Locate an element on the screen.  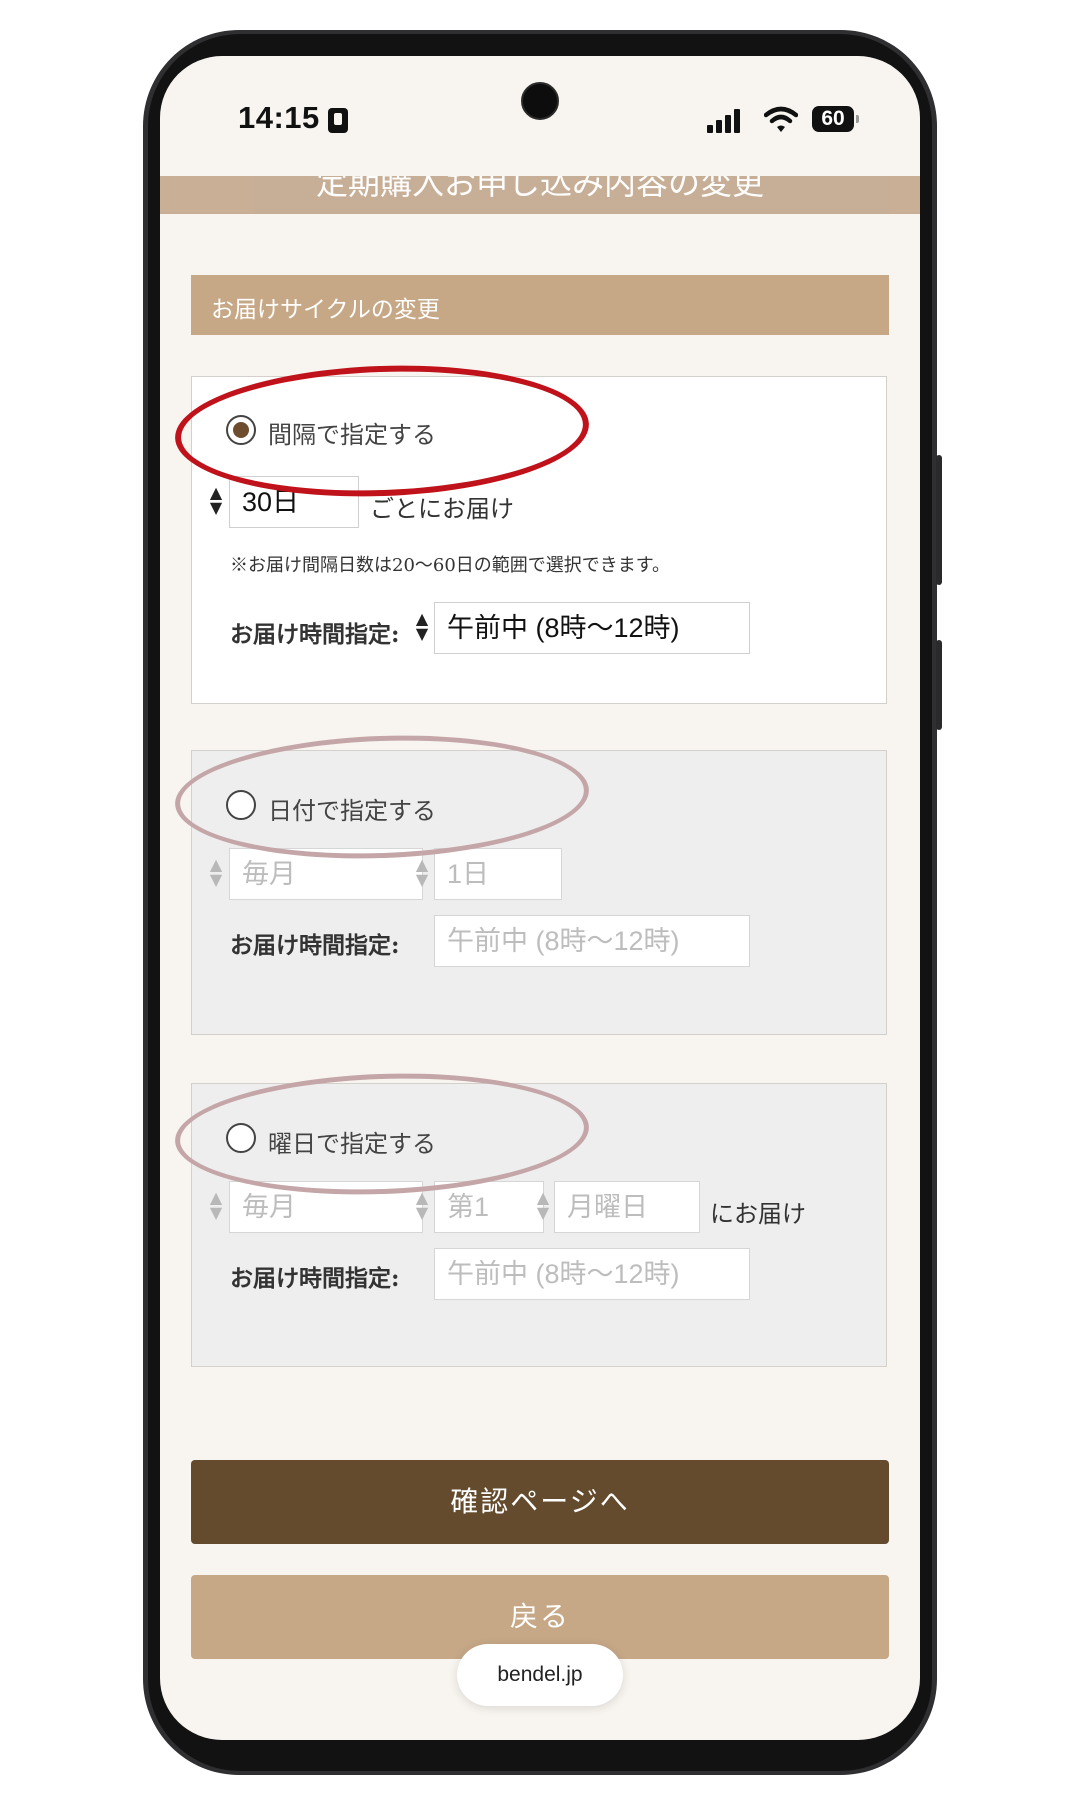
front-camera is located at coordinates (540, 101).